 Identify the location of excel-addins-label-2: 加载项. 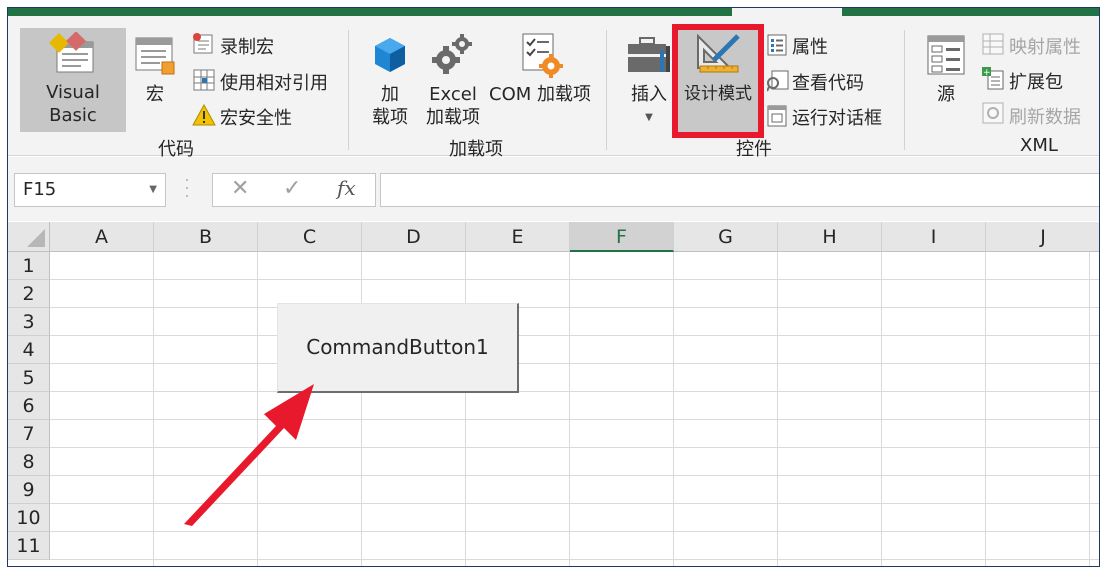
(453, 117).